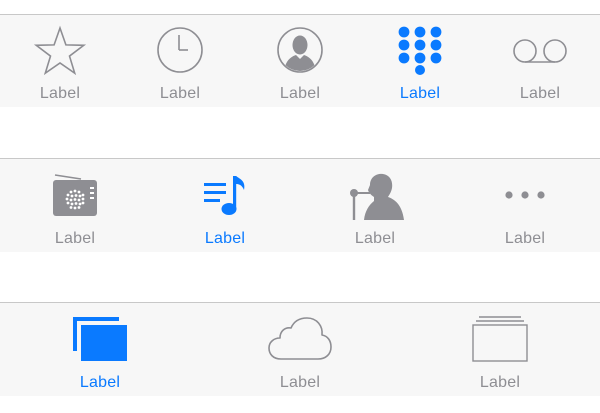 The width and height of the screenshot is (600, 413). I want to click on tab-artists: Label, so click(375, 205).